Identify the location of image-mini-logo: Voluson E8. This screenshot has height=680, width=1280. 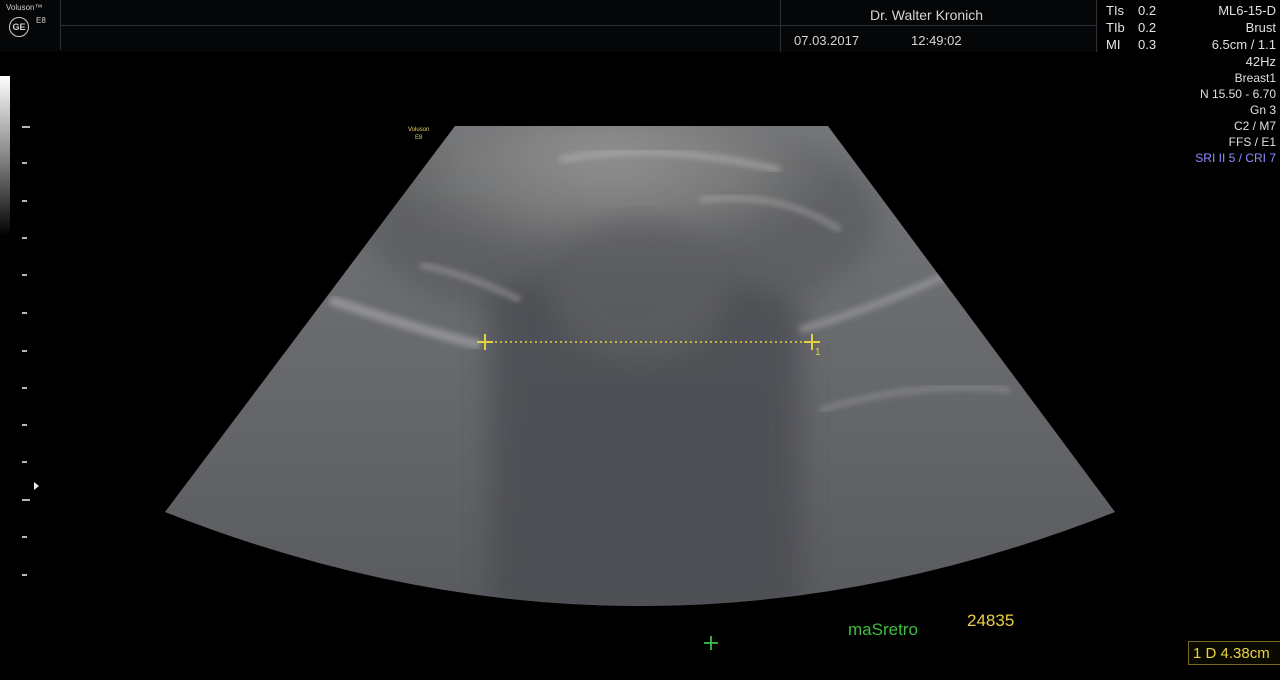
(418, 134).